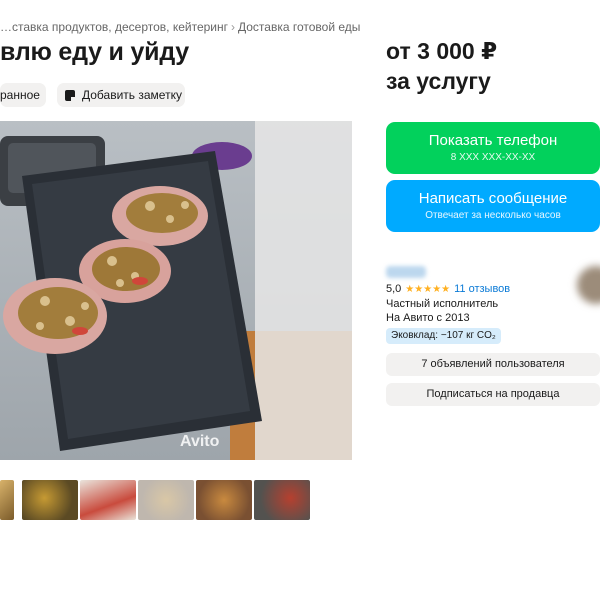  What do you see at coordinates (493, 157) in the screenshot?
I see `phone-mask: 8 XXX XXX-XX-XX` at bounding box center [493, 157].